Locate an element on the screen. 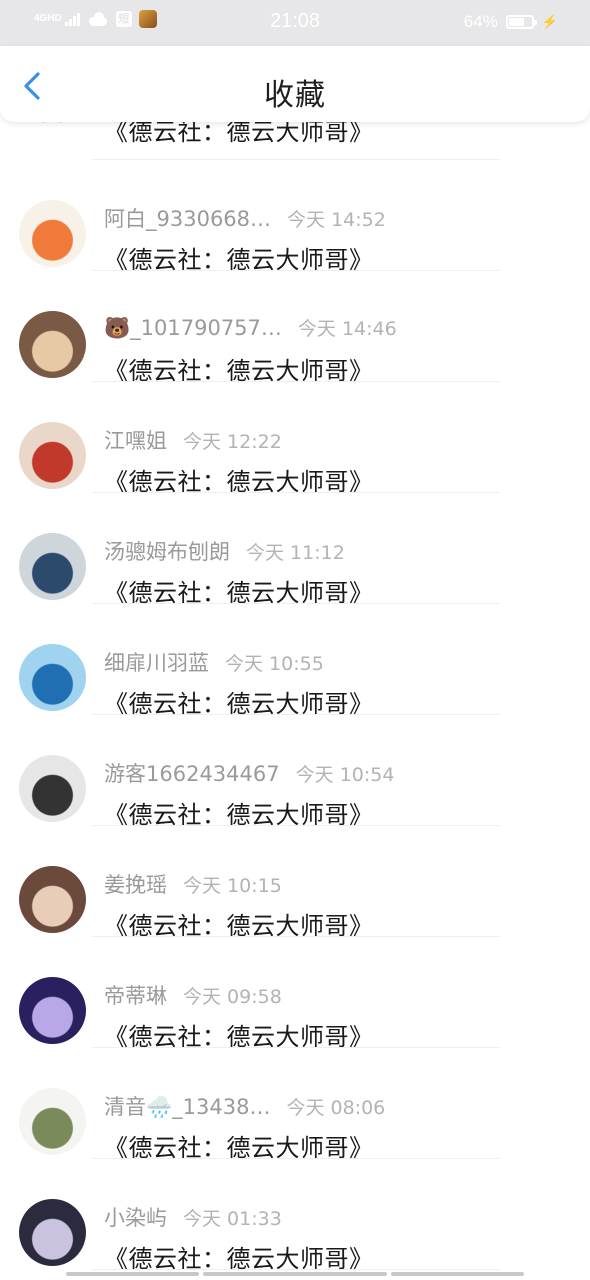 This screenshot has height=1280, width=590. item-username: 游客1662434467 is located at coordinates (192, 773).